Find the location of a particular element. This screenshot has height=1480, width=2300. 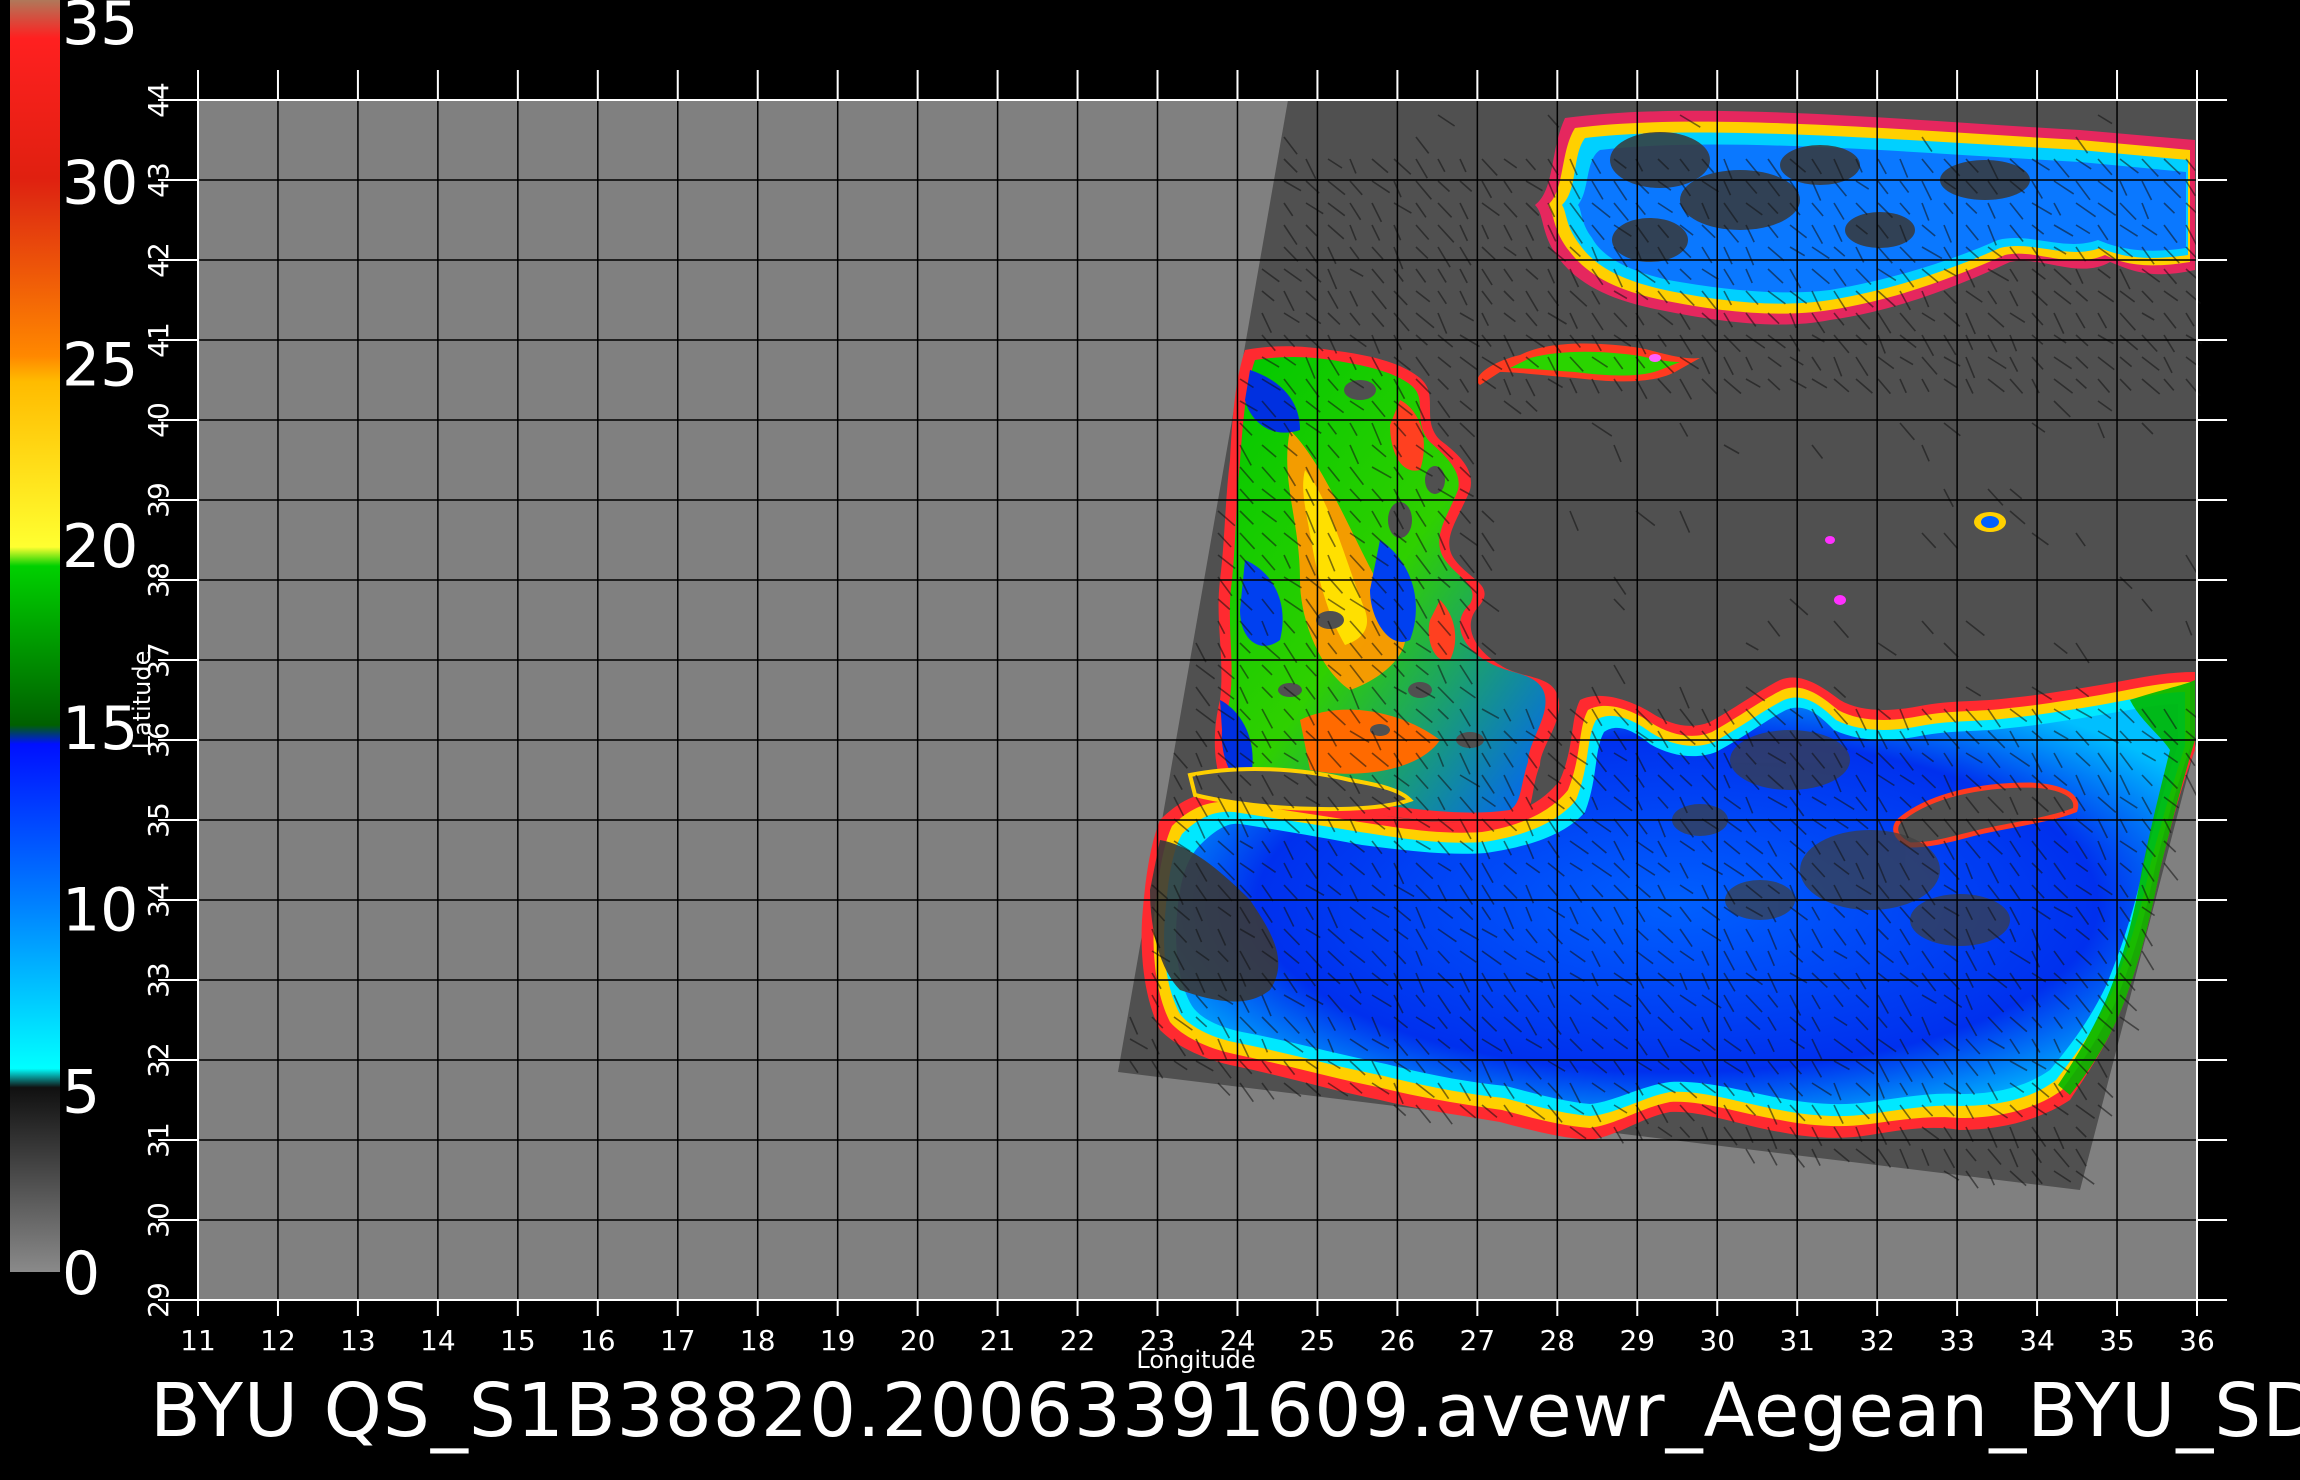

lon-tick-label: 12 is located at coordinates (278, 1340).